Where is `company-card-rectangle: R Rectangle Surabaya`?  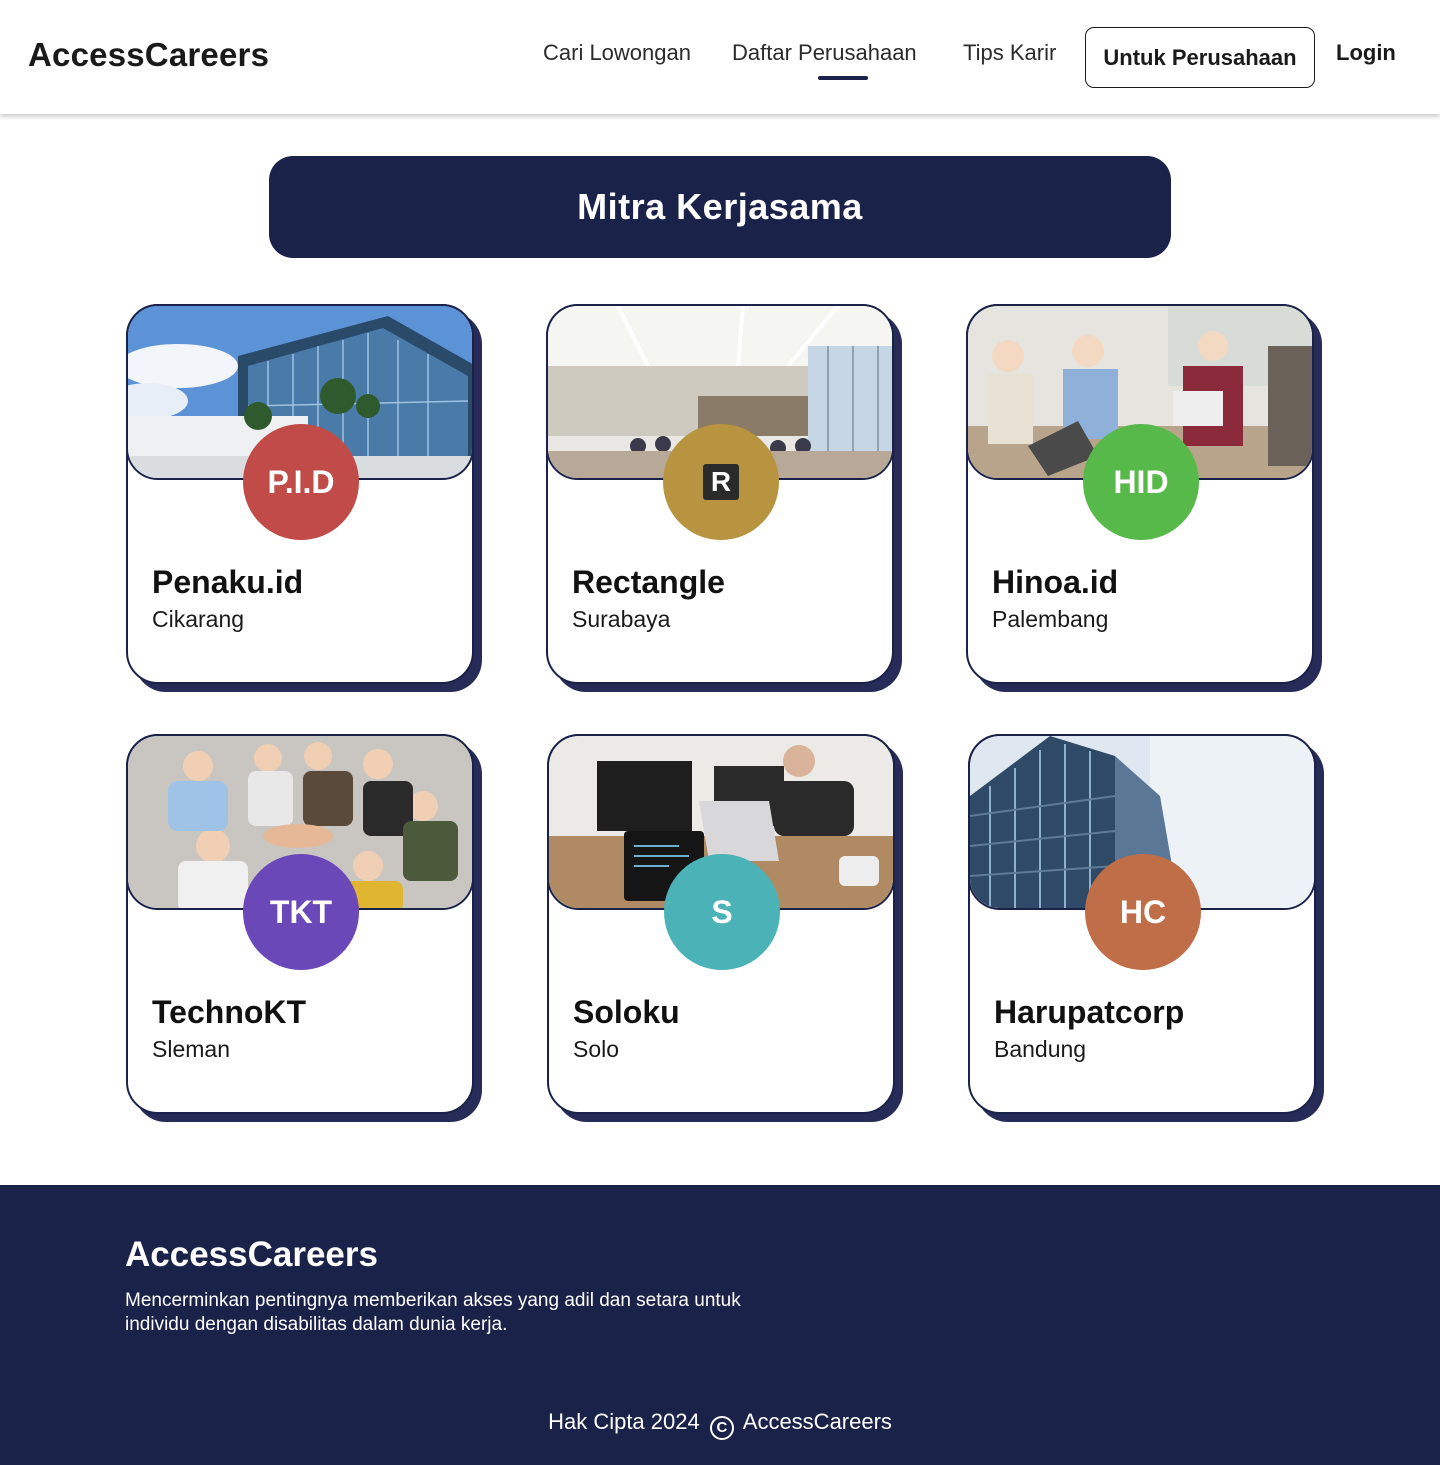
company-card-rectangle: R Rectangle Surabaya is located at coordinates (720, 494).